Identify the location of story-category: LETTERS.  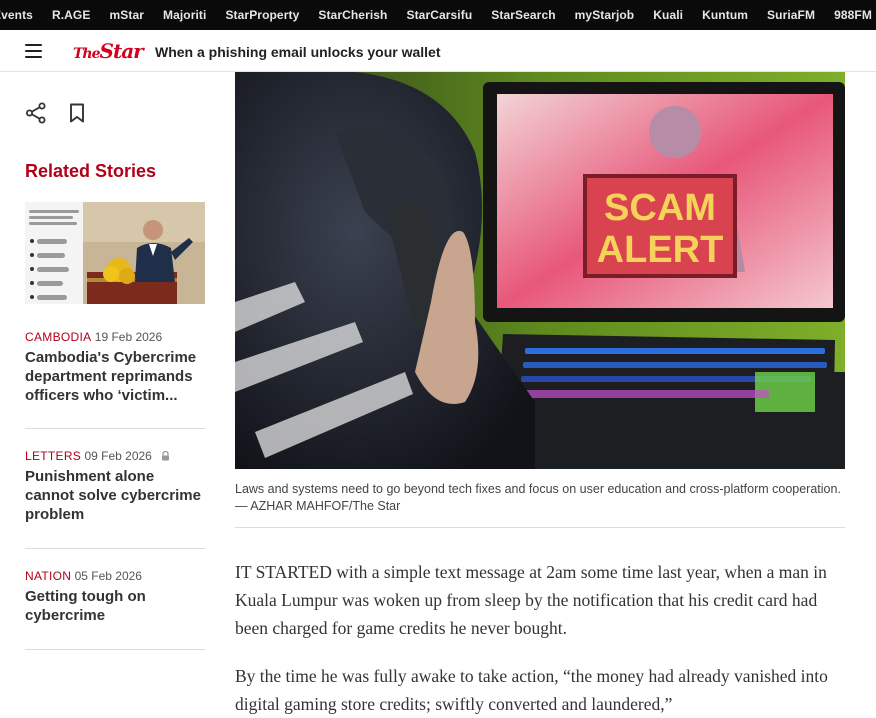
(53, 456).